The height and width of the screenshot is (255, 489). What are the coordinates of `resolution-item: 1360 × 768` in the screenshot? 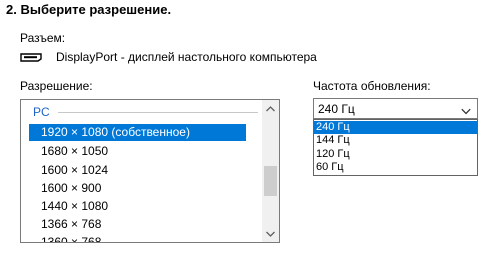 It's located at (137, 238).